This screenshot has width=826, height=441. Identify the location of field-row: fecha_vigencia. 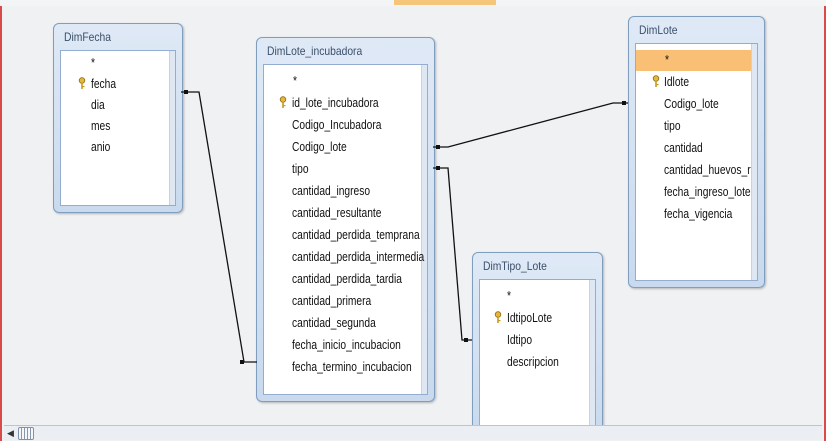
(693, 214).